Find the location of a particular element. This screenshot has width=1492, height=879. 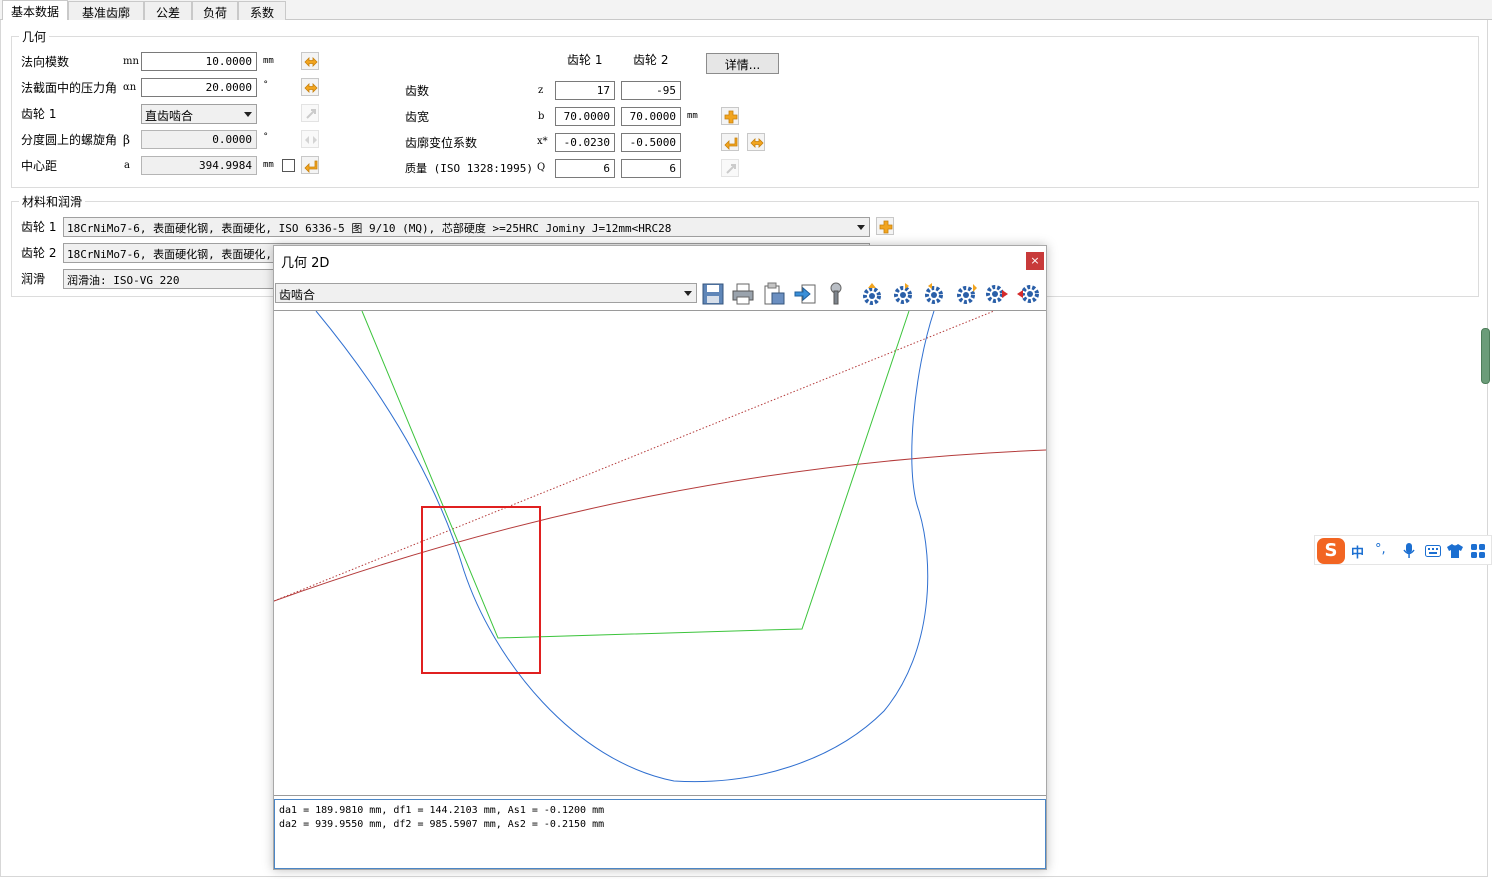

quality-calc-button is located at coordinates (730, 168).